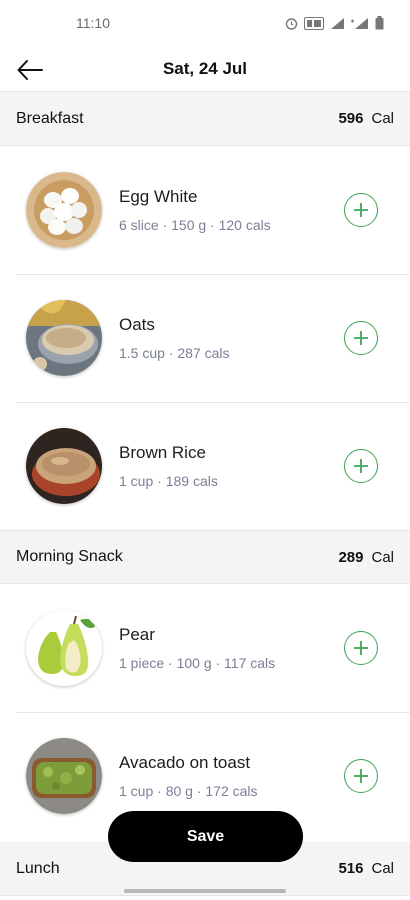 The height and width of the screenshot is (900, 410). What do you see at coordinates (137, 634) in the screenshot?
I see `food-name: Pear` at bounding box center [137, 634].